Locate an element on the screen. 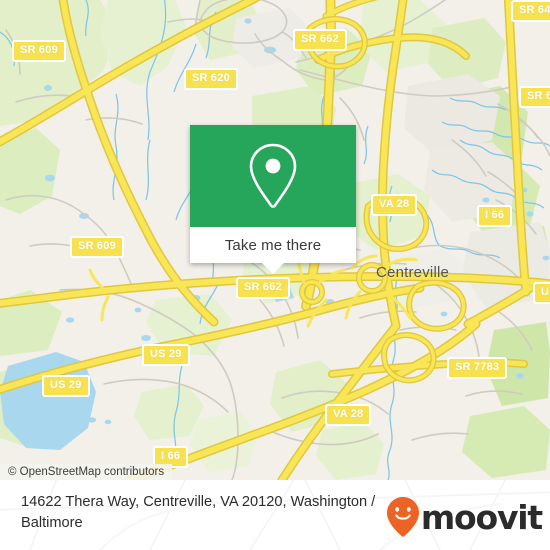  road-shield-us29-center: US 29 is located at coordinates (166, 355).